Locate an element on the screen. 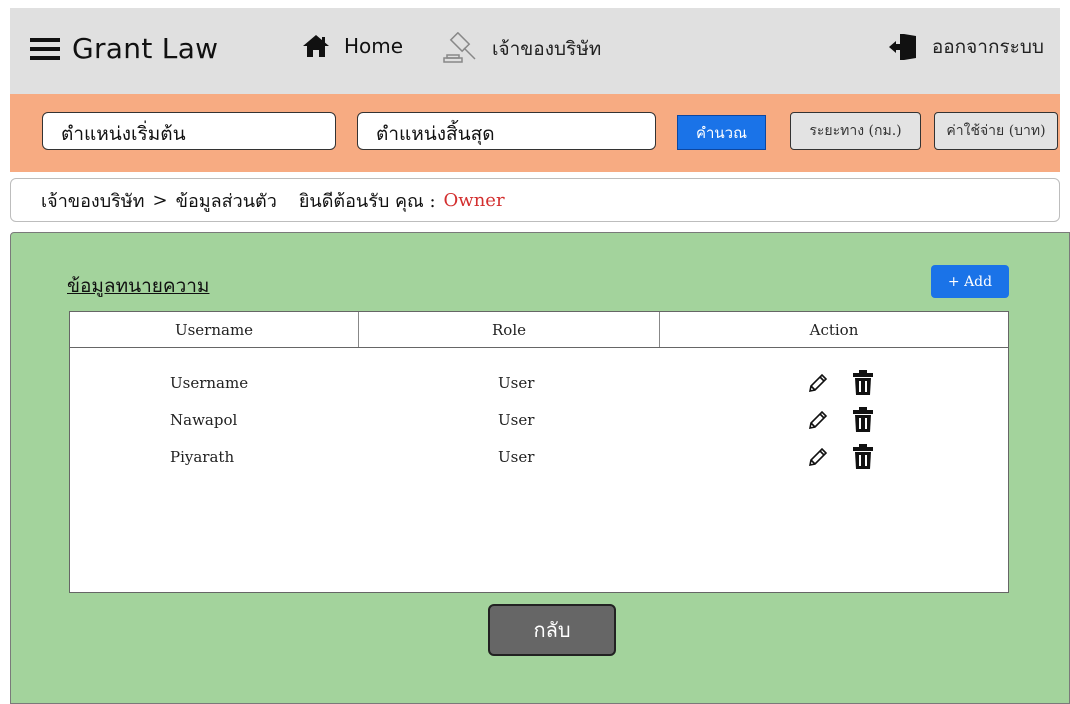  logout-label: ออกจากระบบ is located at coordinates (987, 47).